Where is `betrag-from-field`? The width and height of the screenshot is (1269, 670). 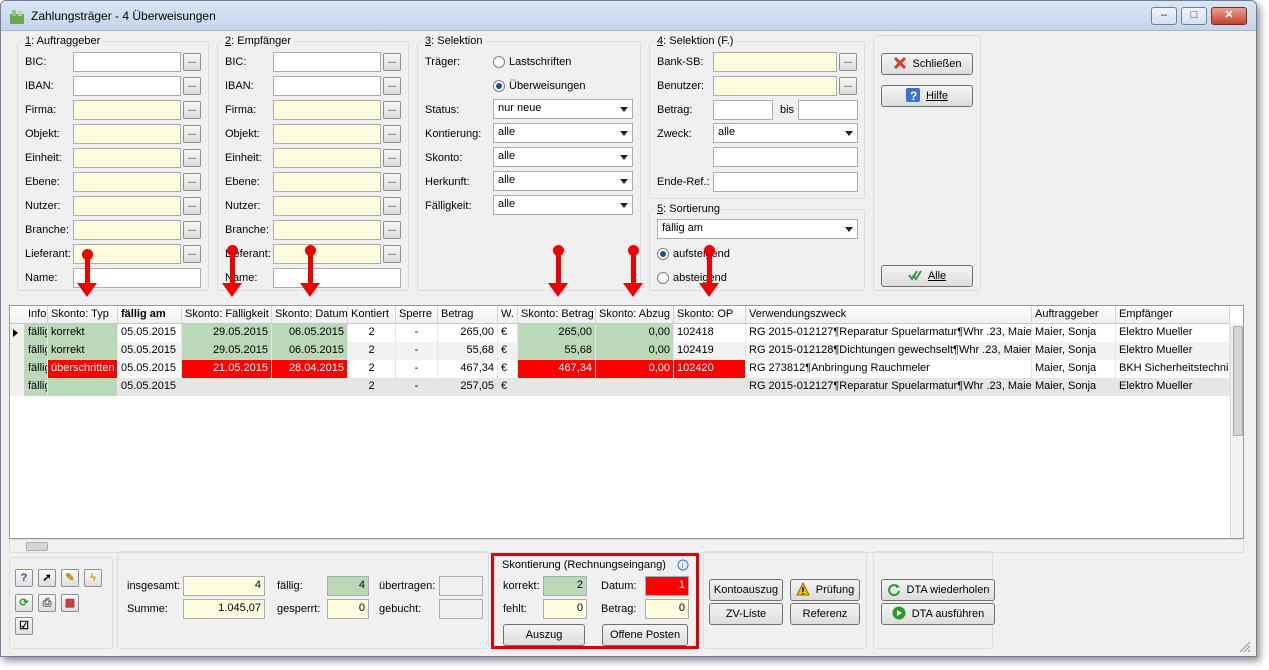 betrag-from-field is located at coordinates (743, 110).